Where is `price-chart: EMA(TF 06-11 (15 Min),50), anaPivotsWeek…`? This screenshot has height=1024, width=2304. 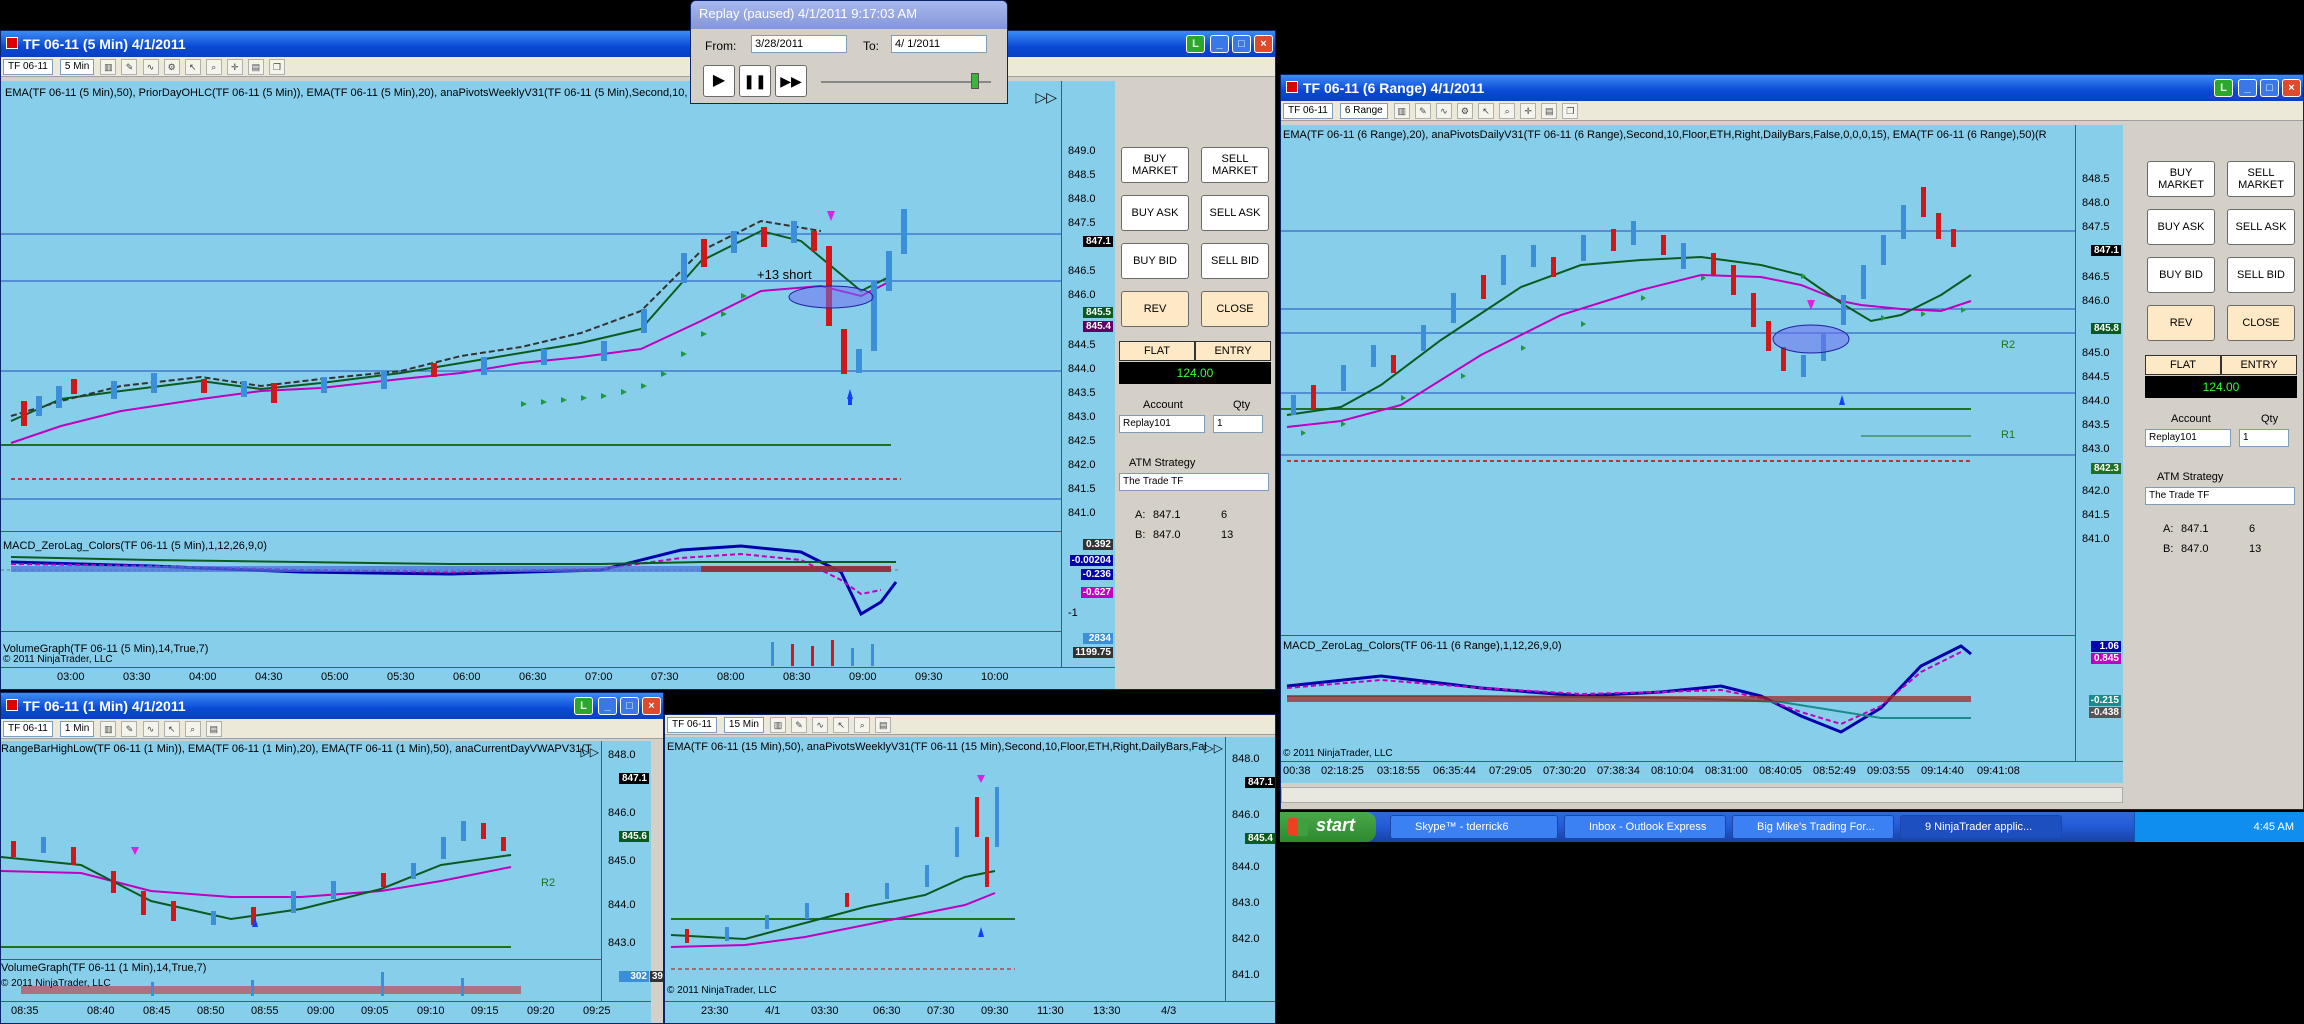
price-chart: EMA(TF 06-11 (15 Min),50), anaPivotsWeek… is located at coordinates (945, 869).